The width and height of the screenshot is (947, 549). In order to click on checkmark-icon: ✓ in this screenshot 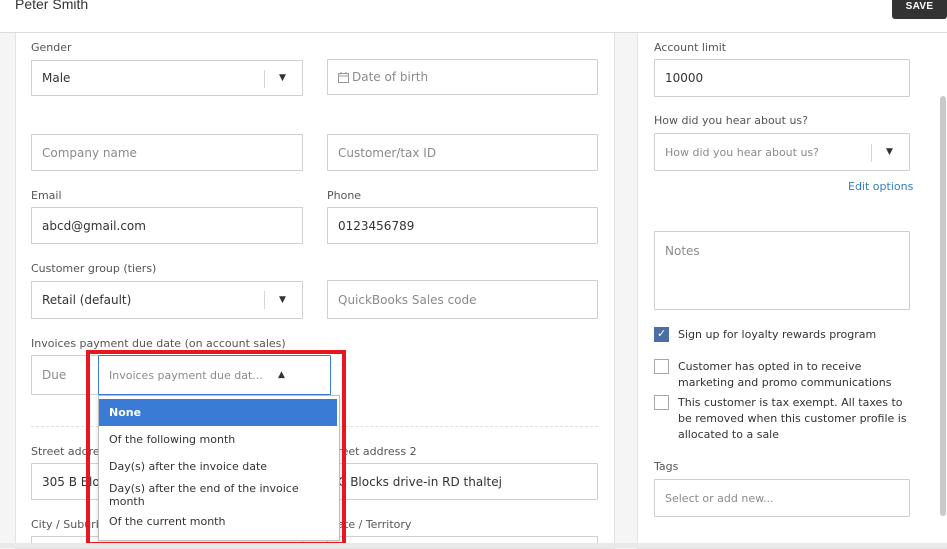, I will do `click(662, 333)`.